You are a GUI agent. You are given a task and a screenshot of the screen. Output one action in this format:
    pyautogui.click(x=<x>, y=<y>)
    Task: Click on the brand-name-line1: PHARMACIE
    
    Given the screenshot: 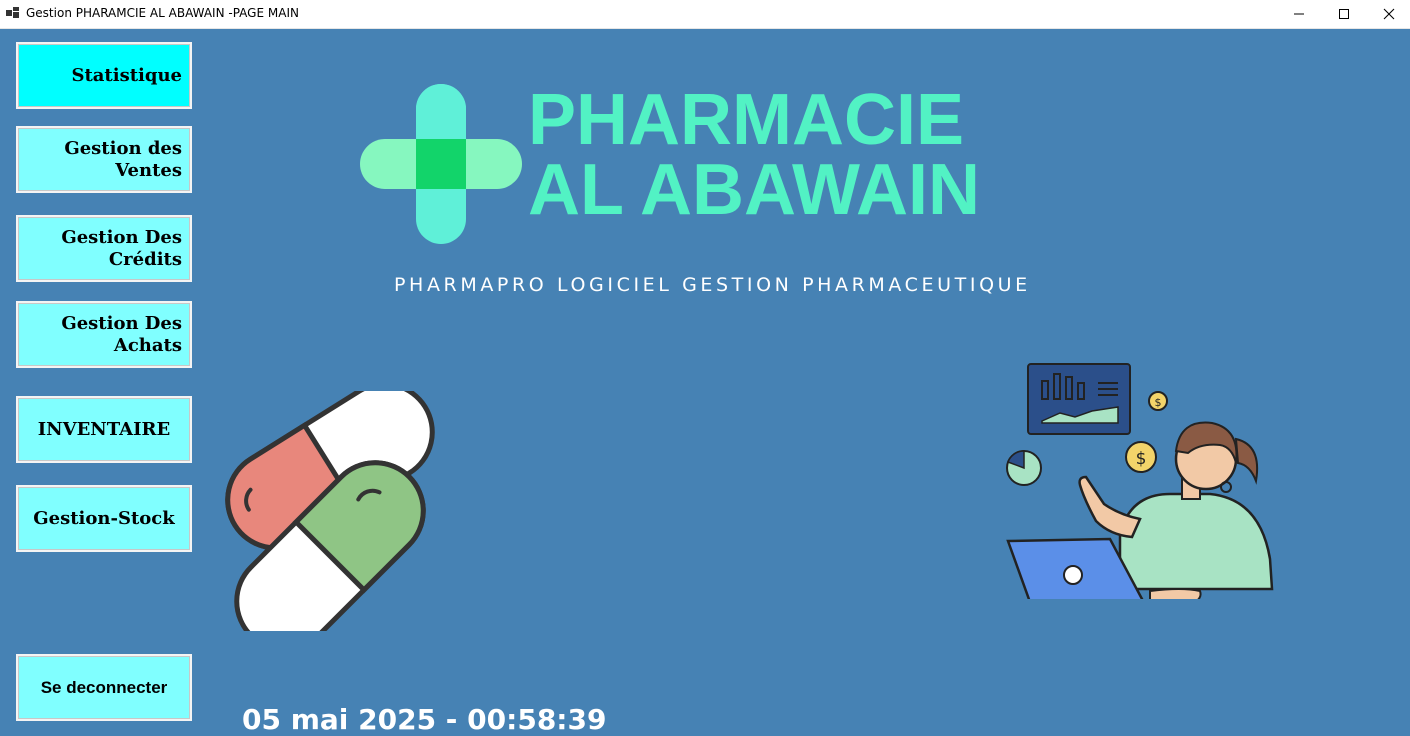 What is the action you would take?
    pyautogui.click(x=746, y=120)
    